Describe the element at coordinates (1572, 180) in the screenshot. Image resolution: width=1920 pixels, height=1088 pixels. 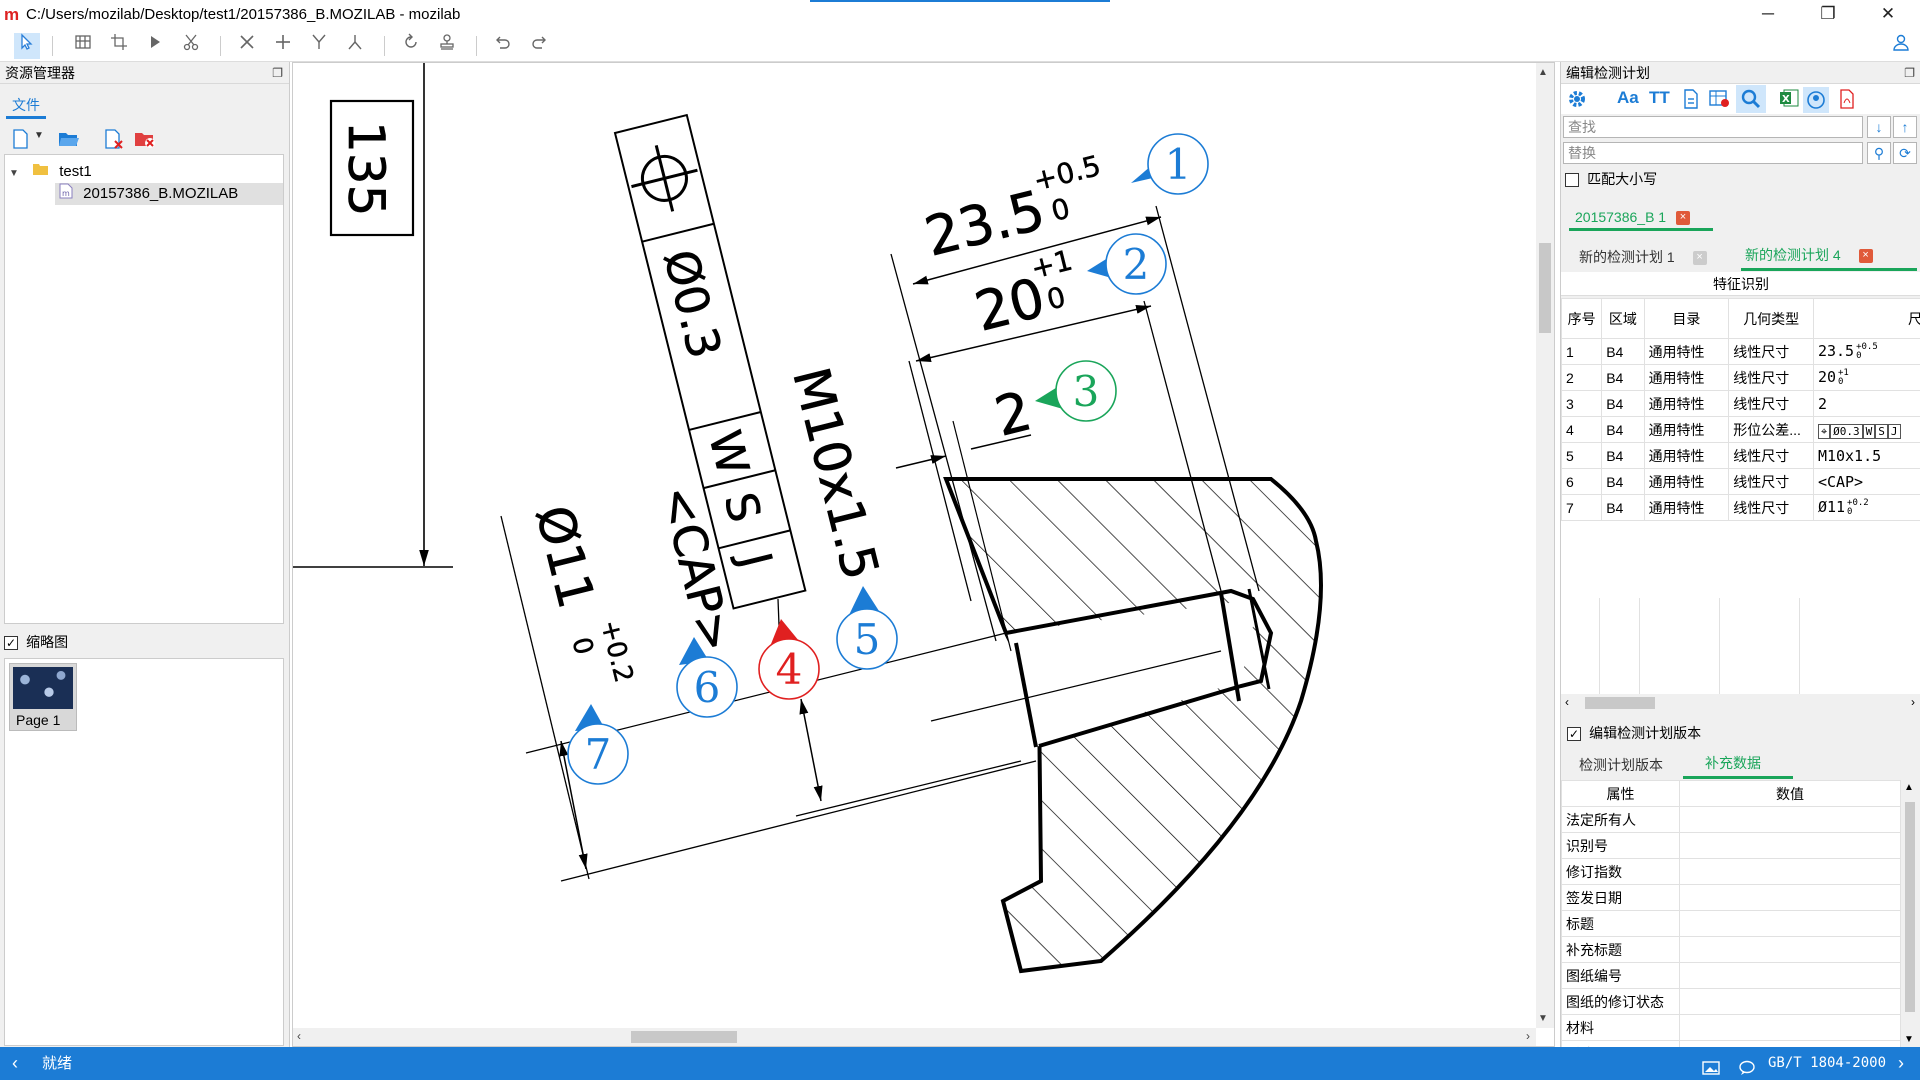
I see `match-case-checkbox` at that location.